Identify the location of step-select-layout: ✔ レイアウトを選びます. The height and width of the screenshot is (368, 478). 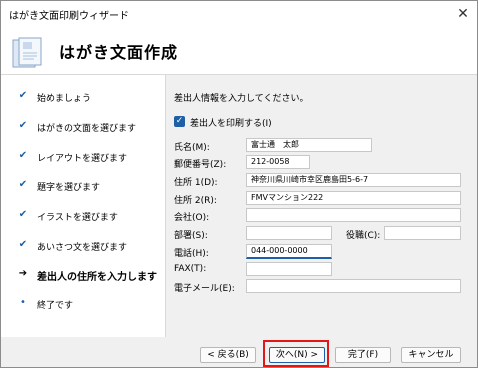
(83, 157).